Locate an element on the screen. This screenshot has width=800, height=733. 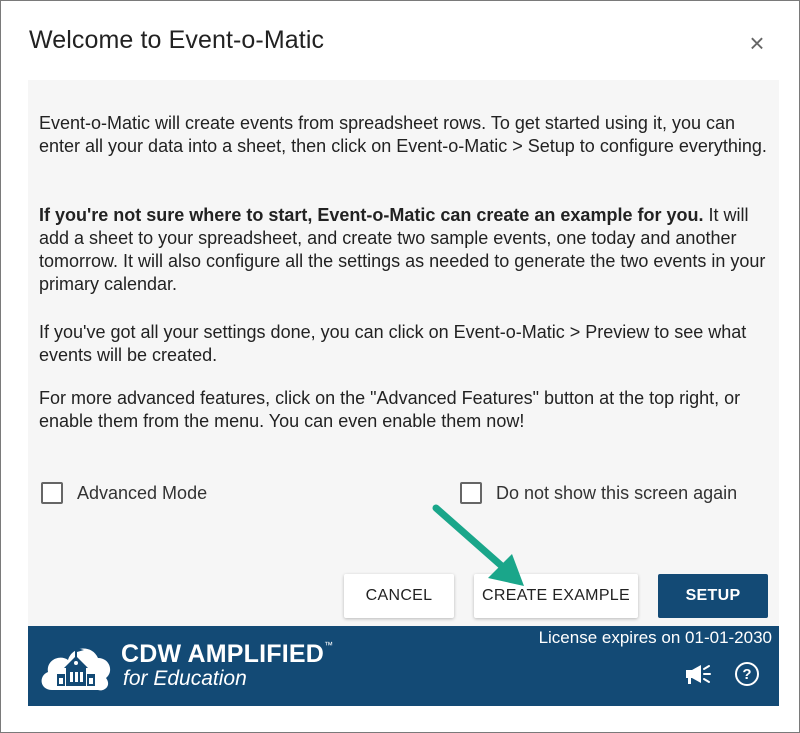
annotation-arrow is located at coordinates (478, 545).